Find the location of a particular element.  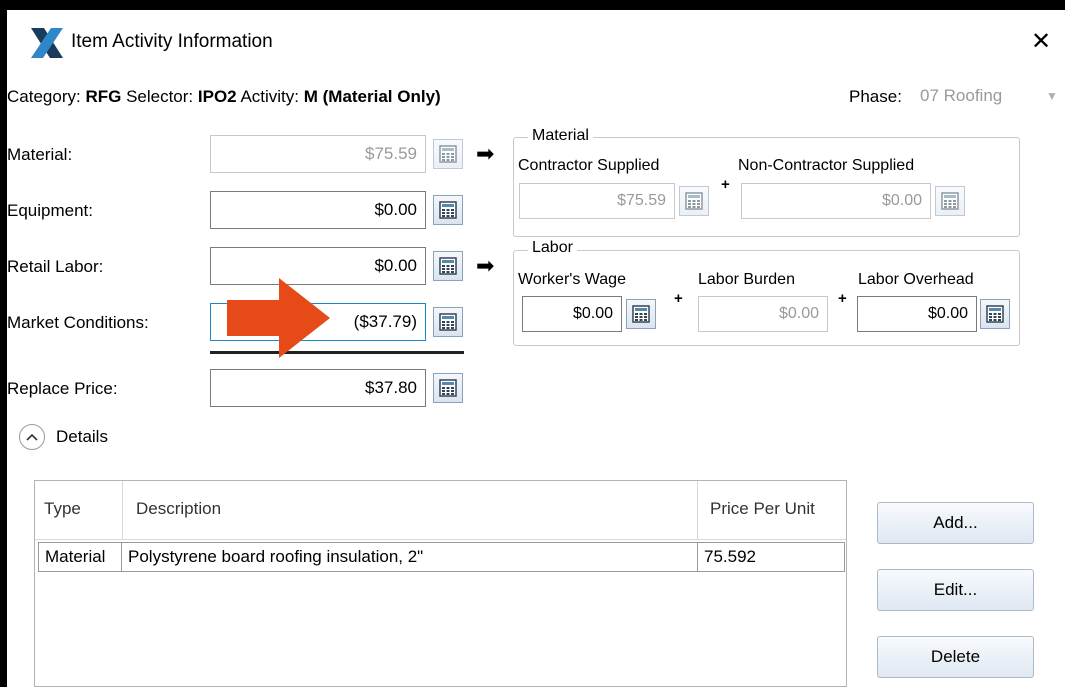

window-title: Item Activity Information is located at coordinates (172, 41).